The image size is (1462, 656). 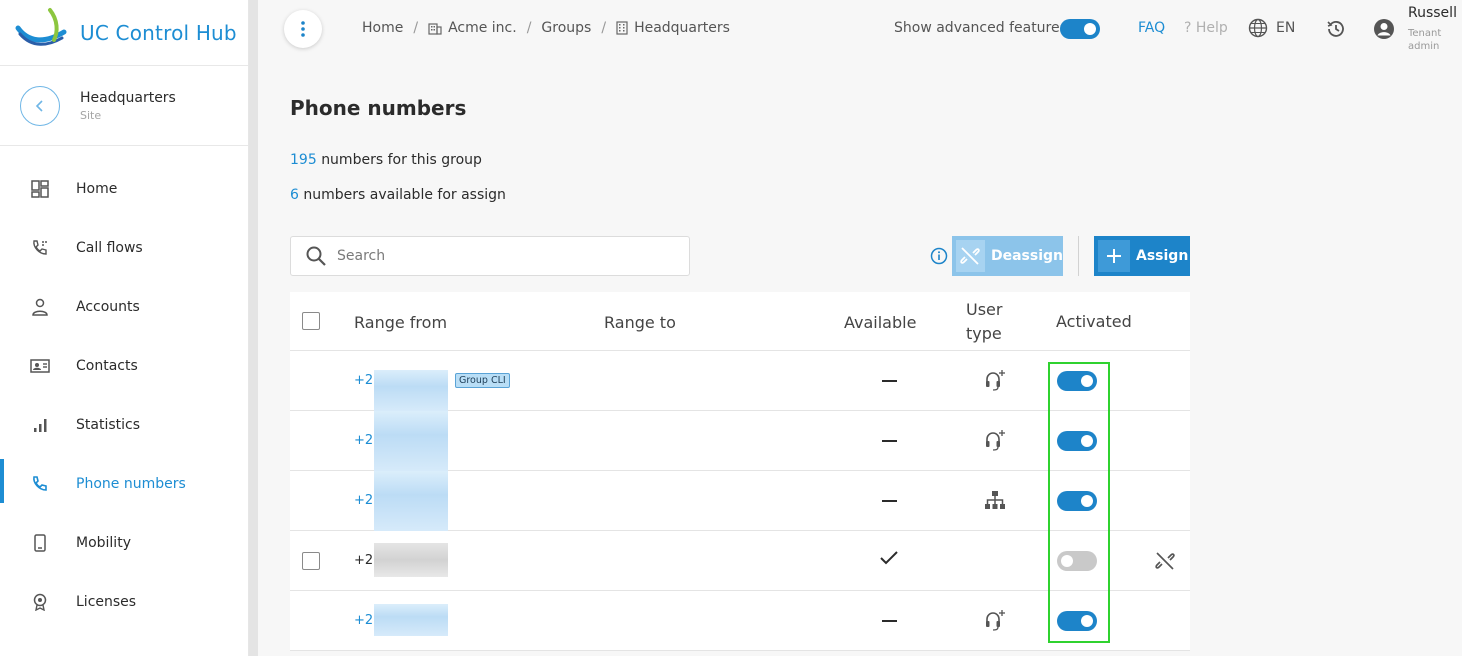 What do you see at coordinates (303, 29) in the screenshot?
I see `more-menu-button` at bounding box center [303, 29].